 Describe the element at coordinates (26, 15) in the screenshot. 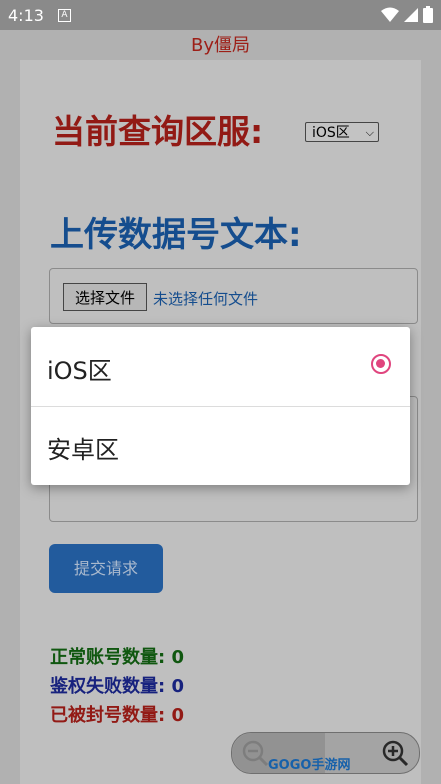

I see `status-time: 4:13` at that location.